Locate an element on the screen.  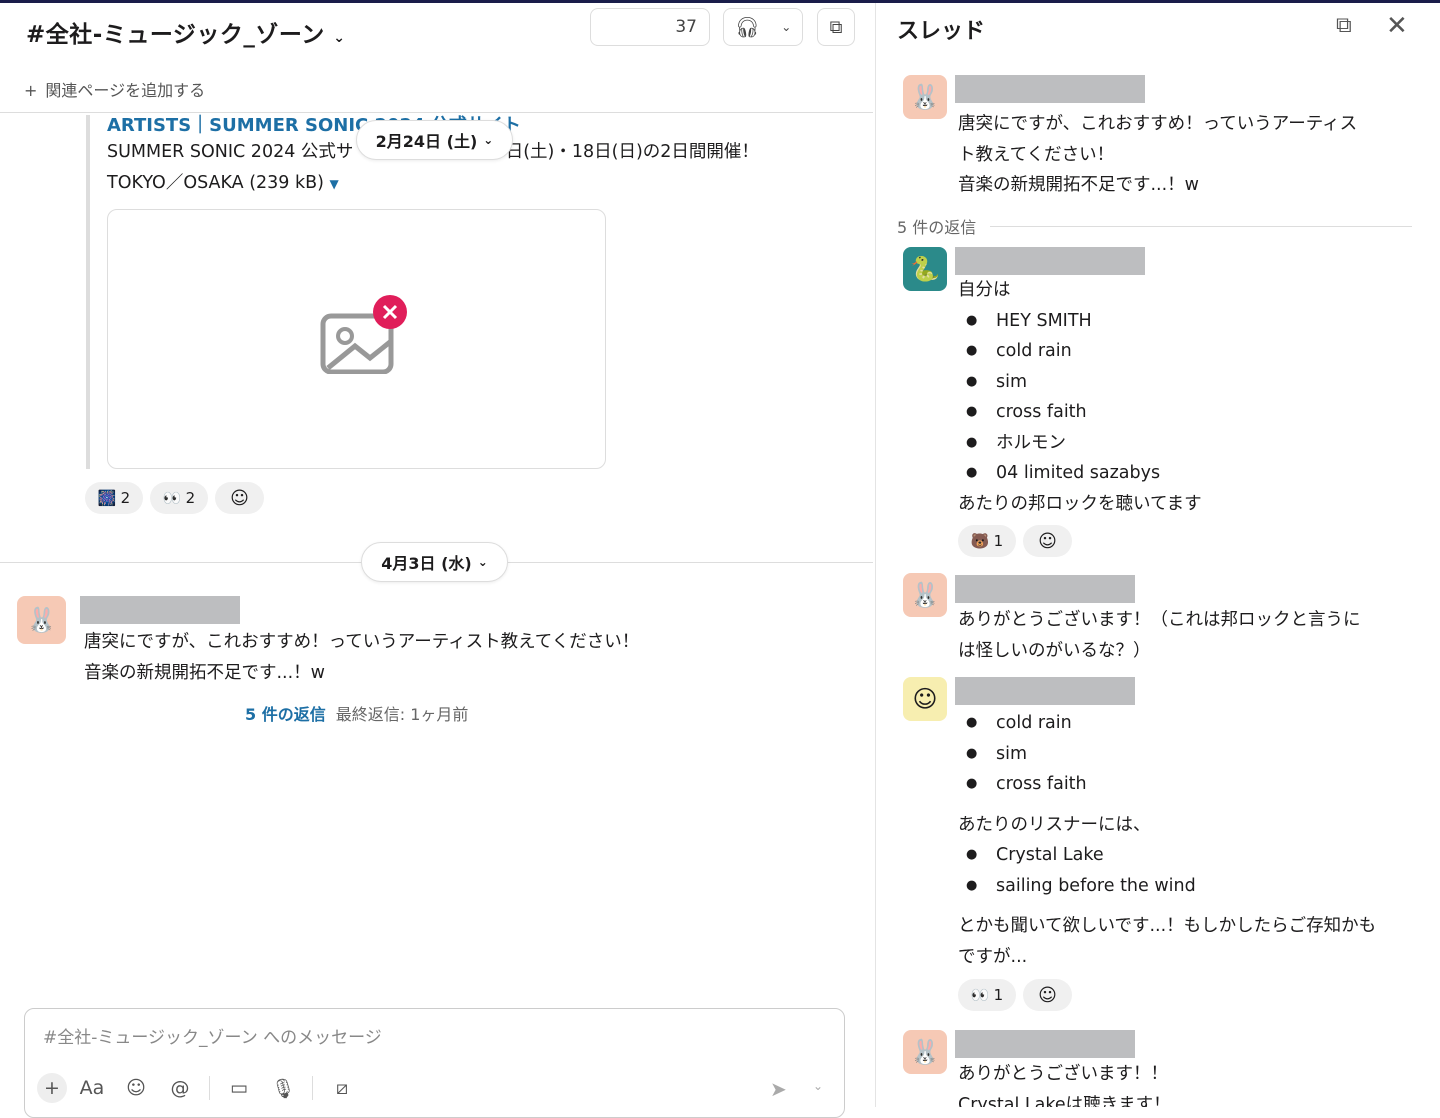
headphones-icon: 🎧︎ is located at coordinates (747, 27).